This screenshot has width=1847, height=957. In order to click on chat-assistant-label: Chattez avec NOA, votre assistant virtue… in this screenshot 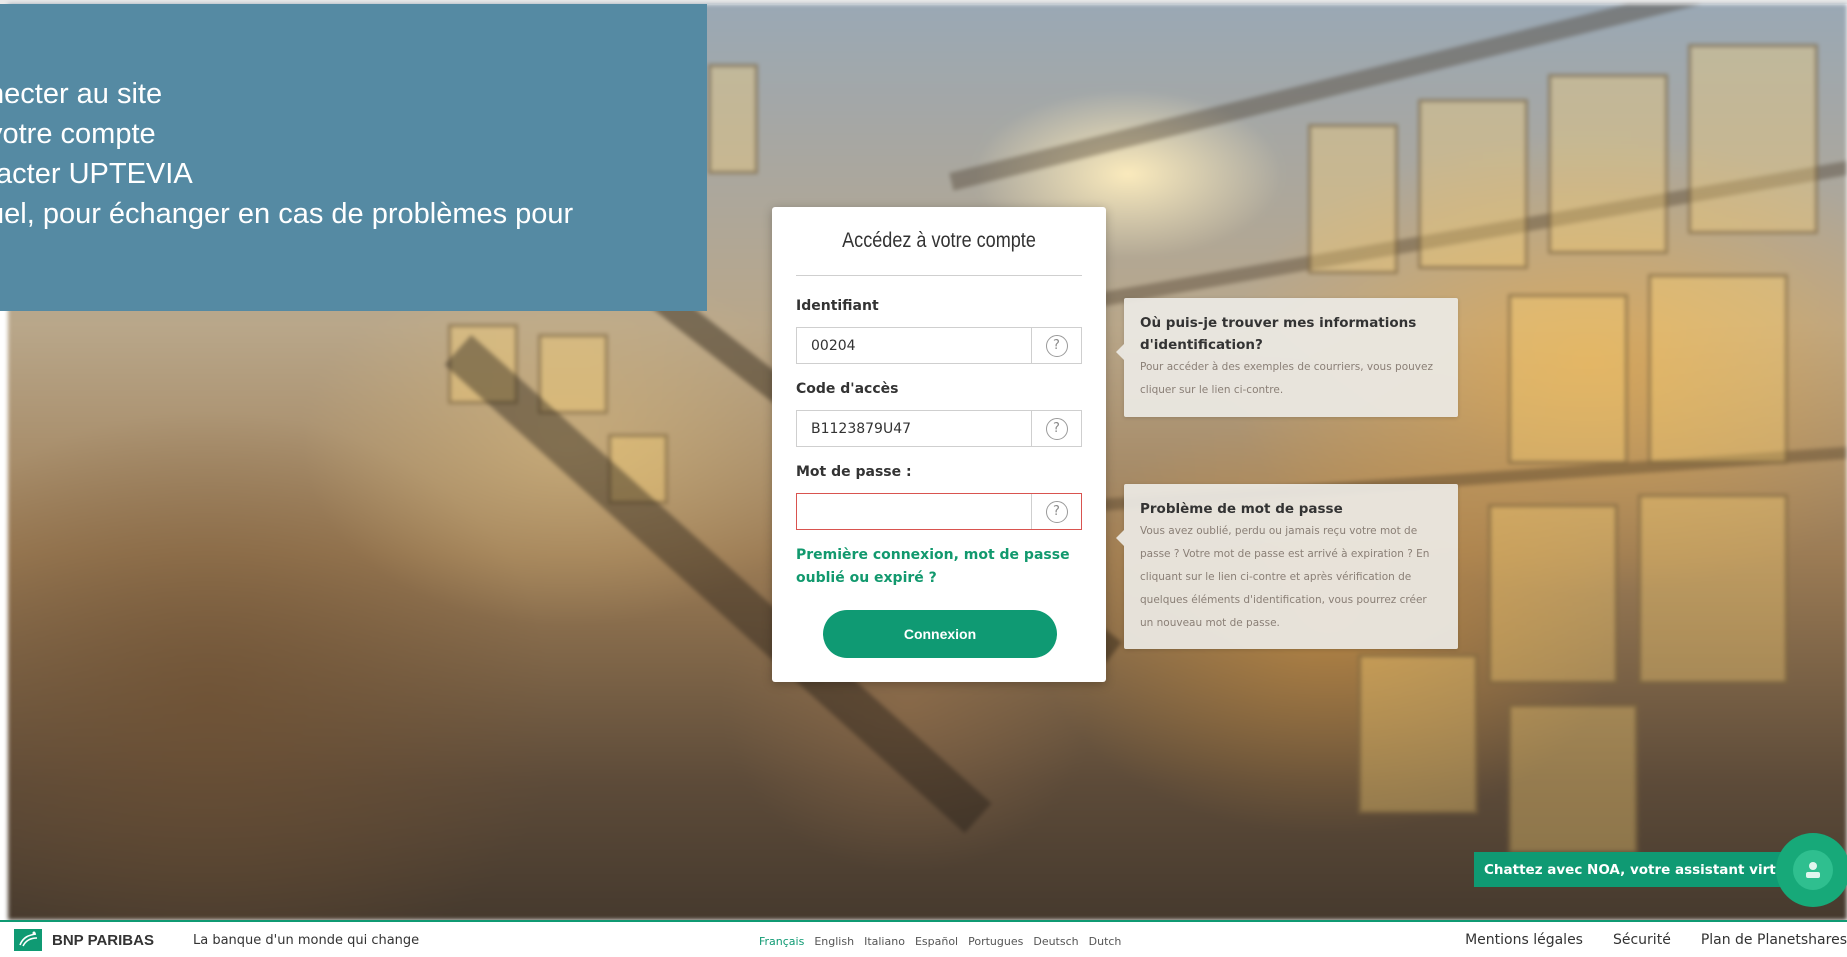, I will do `click(1646, 869)`.